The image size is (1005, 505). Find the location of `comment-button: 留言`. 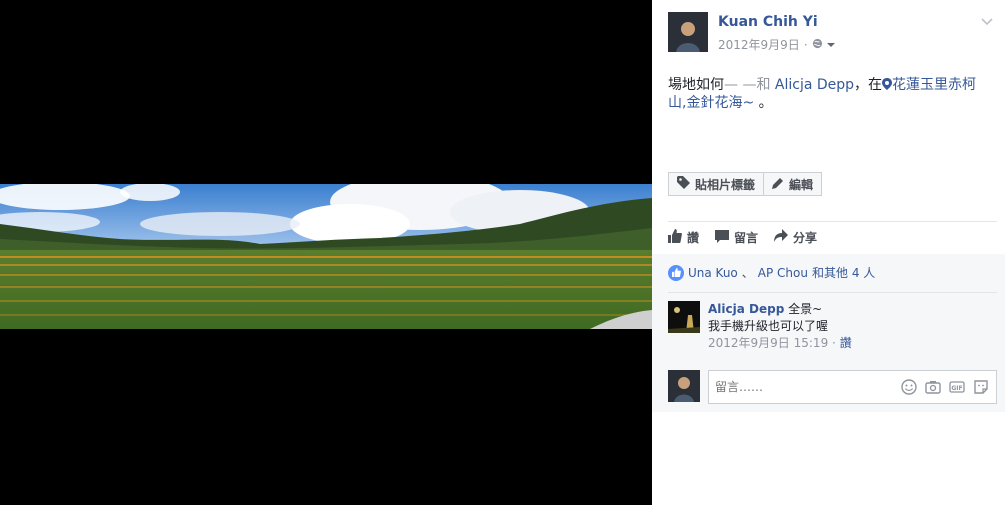

comment-button: 留言 is located at coordinates (736, 237).